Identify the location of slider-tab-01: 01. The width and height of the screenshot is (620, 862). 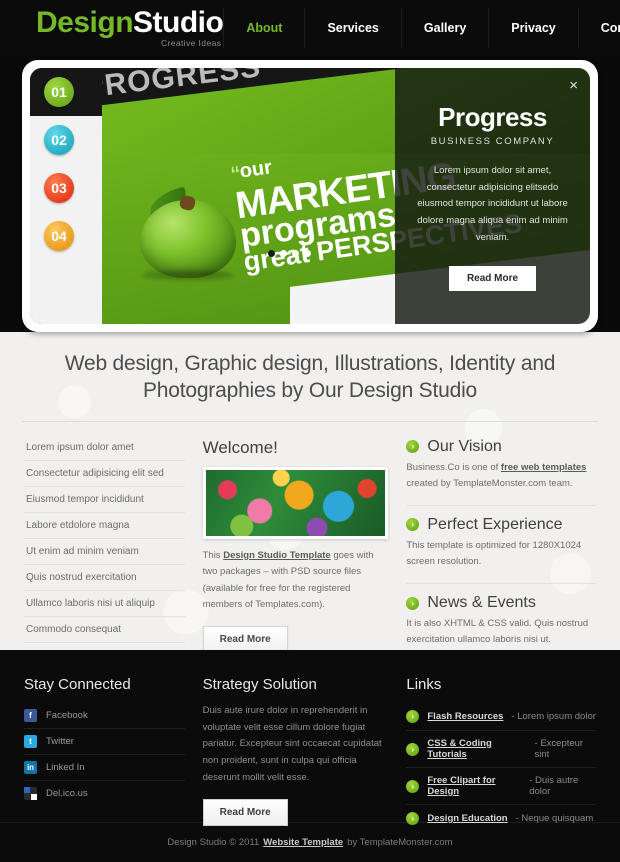
(66, 92).